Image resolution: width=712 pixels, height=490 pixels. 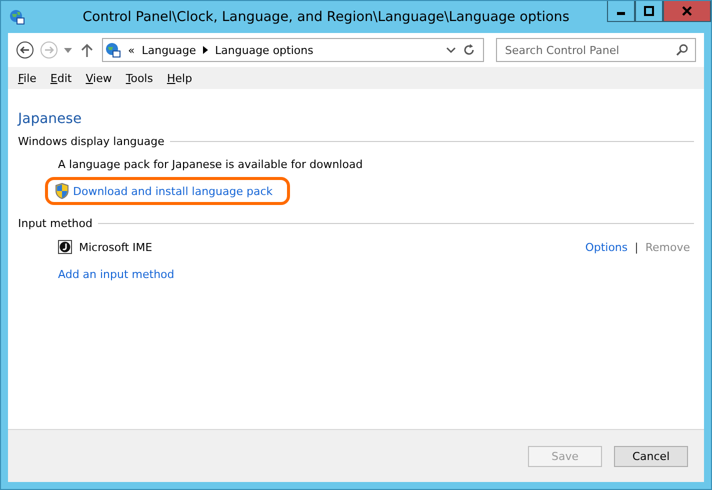 What do you see at coordinates (65, 247) in the screenshot?
I see `ime-icon` at bounding box center [65, 247].